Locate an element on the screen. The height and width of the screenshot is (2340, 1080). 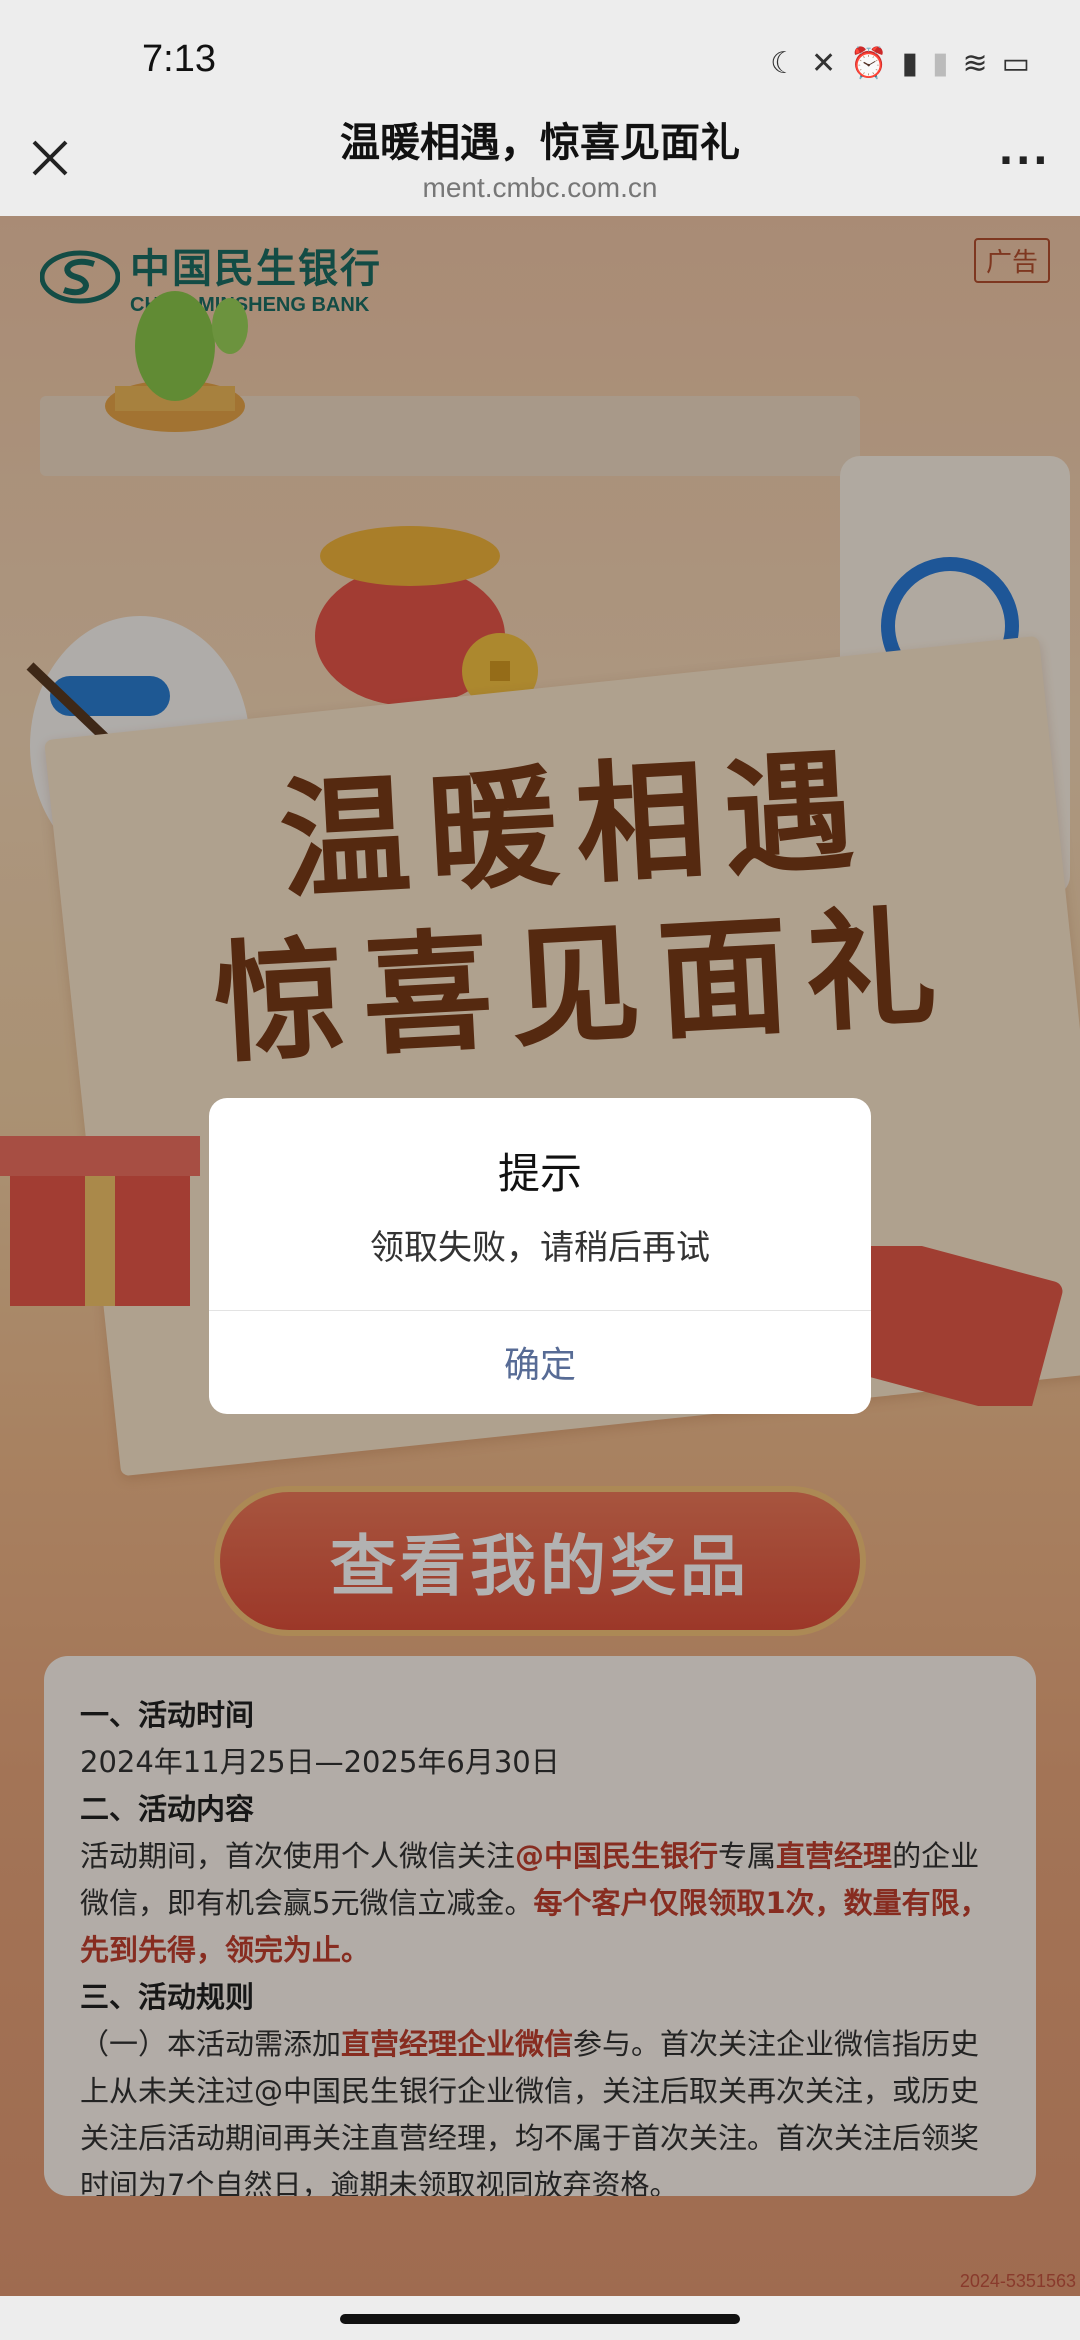
moon-icon: ☾ is located at coordinates (783, 63).